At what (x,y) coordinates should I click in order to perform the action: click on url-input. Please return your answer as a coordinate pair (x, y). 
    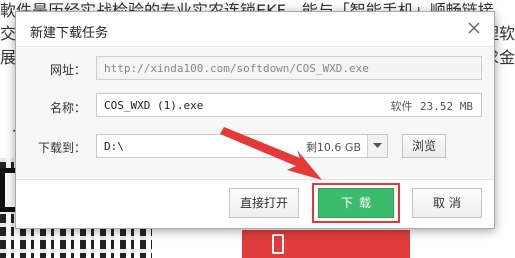
    Looking at the image, I should click on (289, 68).